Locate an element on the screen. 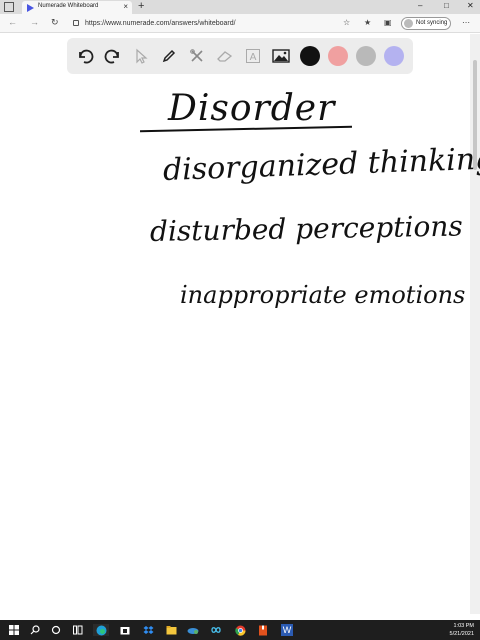  back-button: ← is located at coordinates (12, 22).